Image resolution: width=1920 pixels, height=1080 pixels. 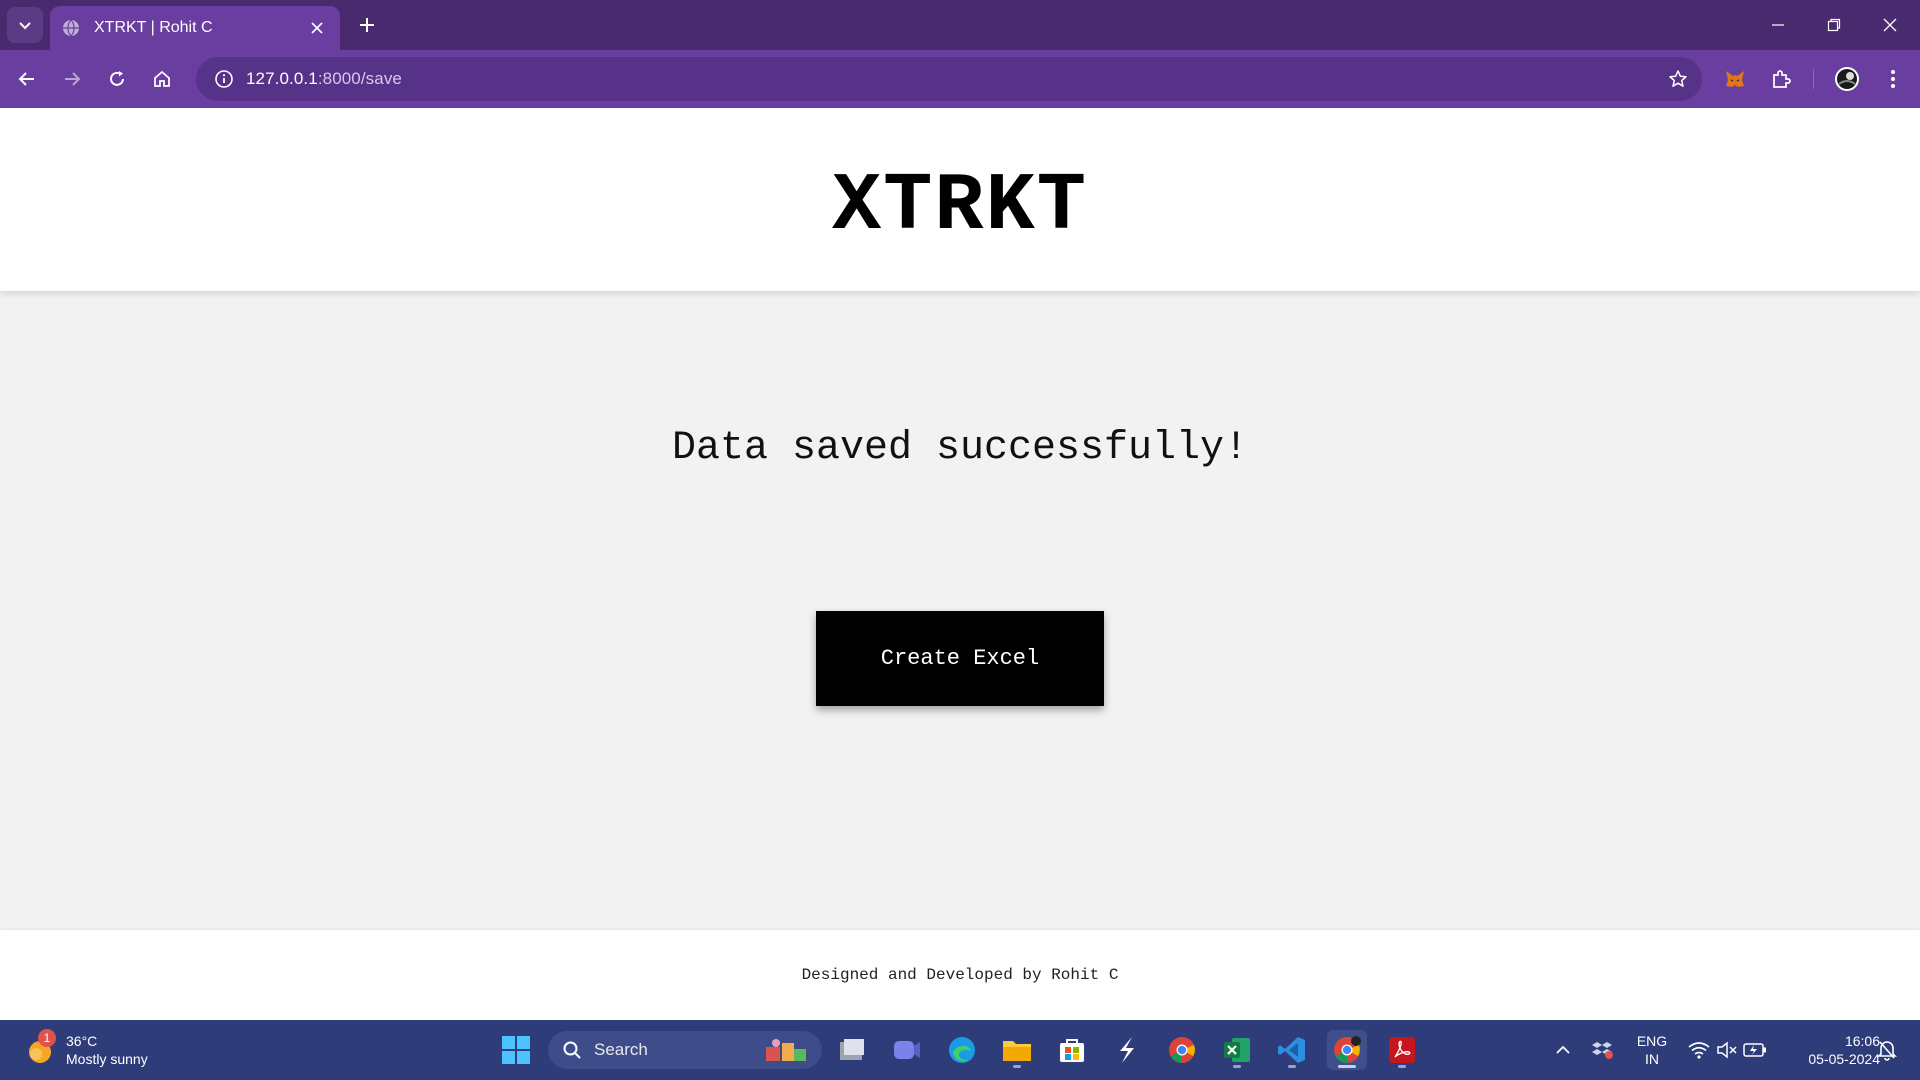 I want to click on acrobat-icon, so click(x=1402, y=1050).